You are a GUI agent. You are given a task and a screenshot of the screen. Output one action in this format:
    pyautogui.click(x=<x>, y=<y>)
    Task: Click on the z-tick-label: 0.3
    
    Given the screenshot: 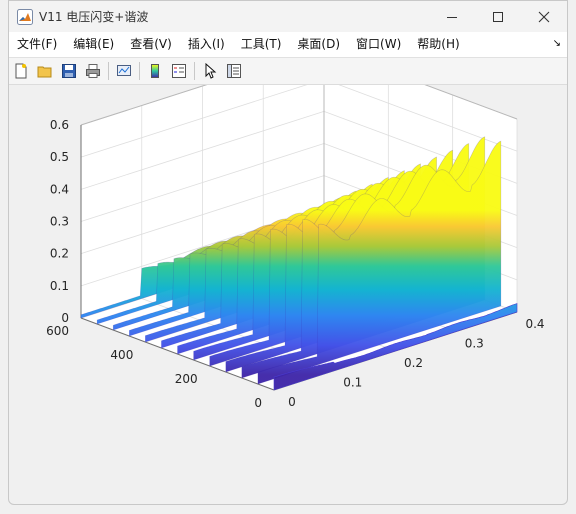 What is the action you would take?
    pyautogui.click(x=59, y=222)
    